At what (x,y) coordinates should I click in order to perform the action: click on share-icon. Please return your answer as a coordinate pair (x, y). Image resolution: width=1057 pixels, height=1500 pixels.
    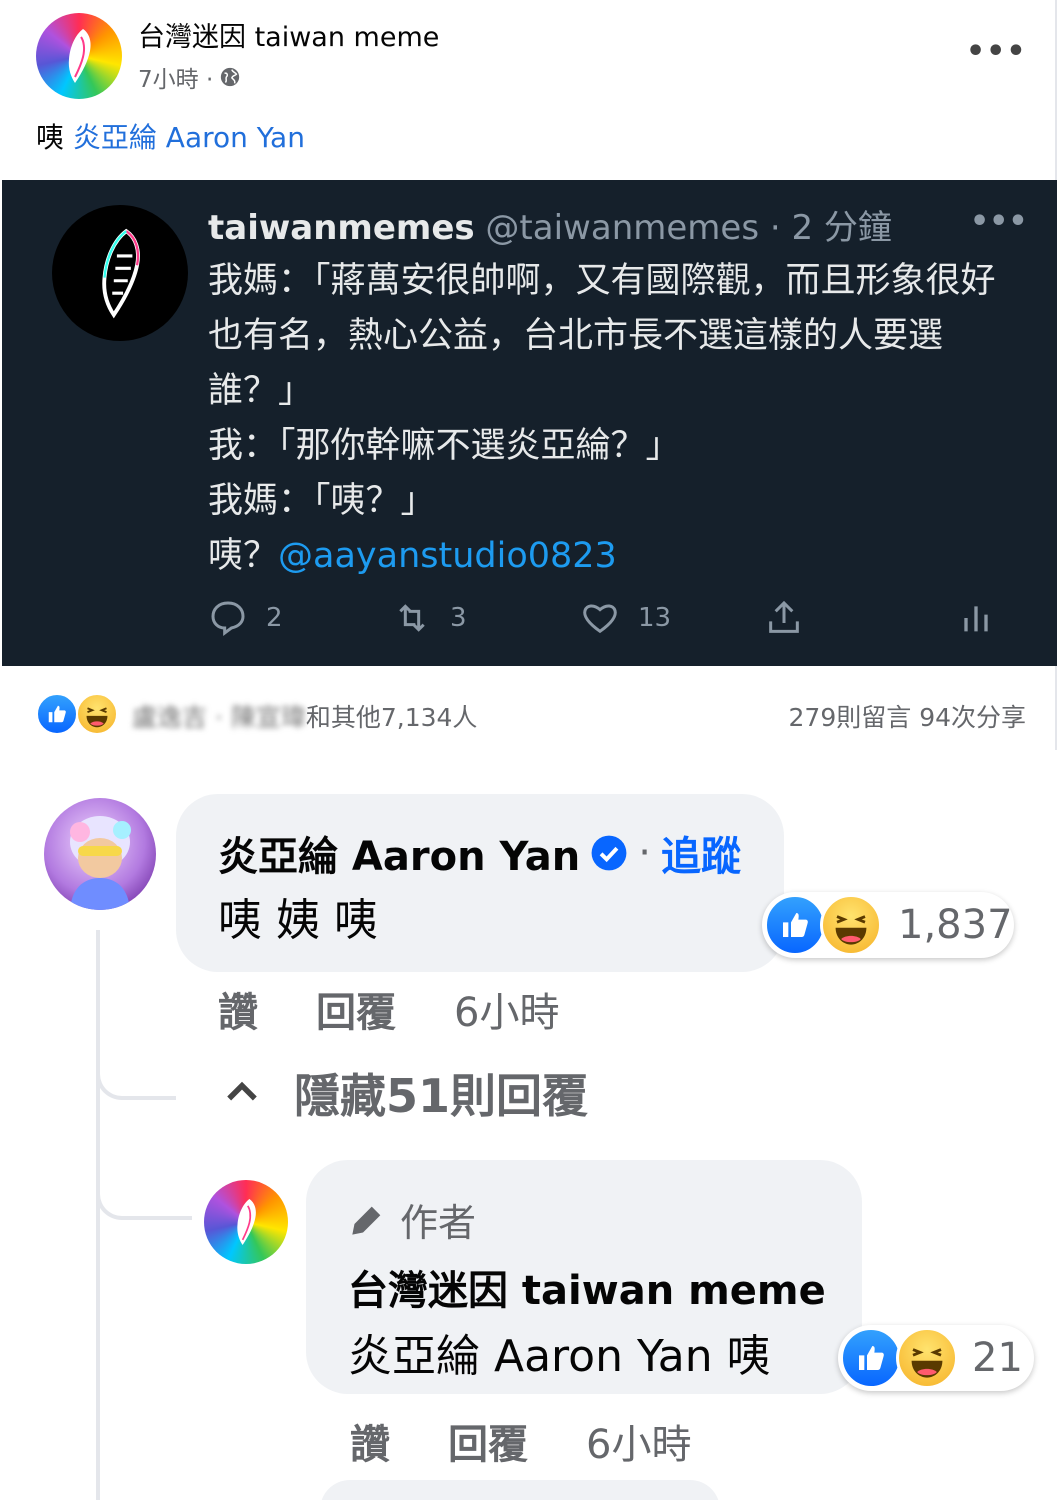
    Looking at the image, I should click on (784, 616).